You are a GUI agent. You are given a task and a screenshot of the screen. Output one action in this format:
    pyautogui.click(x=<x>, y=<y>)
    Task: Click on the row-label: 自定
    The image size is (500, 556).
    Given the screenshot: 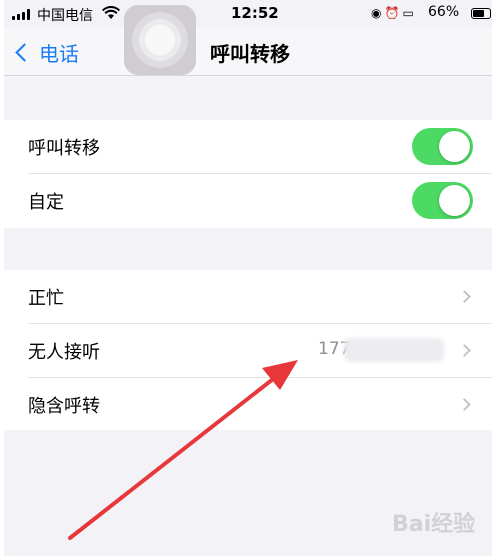 What is the action you would take?
    pyautogui.click(x=46, y=202)
    